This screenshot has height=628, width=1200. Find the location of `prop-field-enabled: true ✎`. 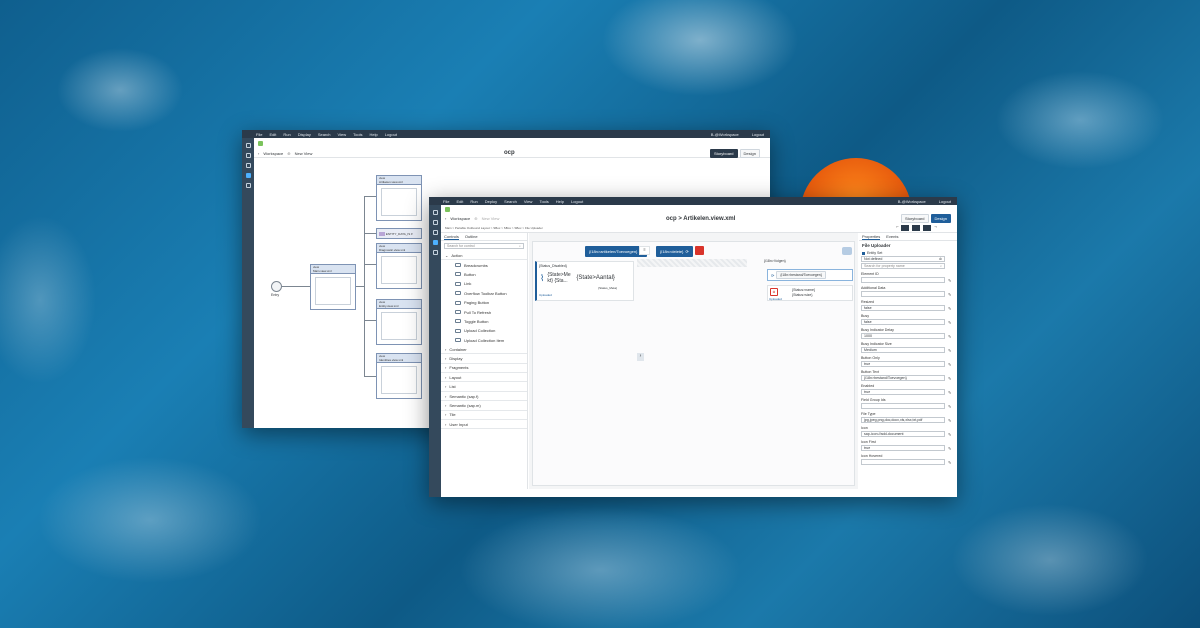

prop-field-enabled: true ✎ is located at coordinates (906, 392).